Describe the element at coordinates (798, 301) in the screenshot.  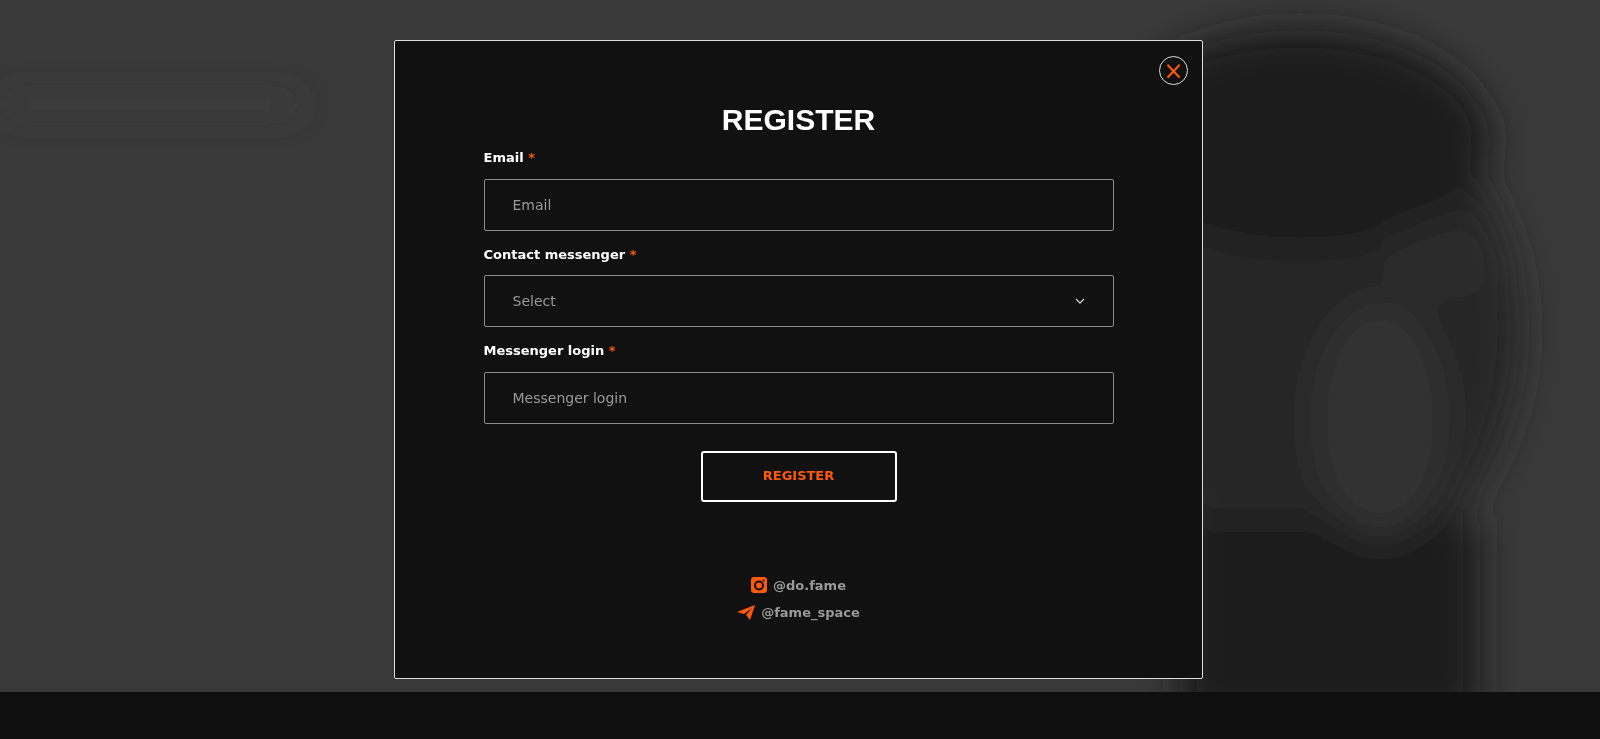
I see `select-field: Select` at that location.